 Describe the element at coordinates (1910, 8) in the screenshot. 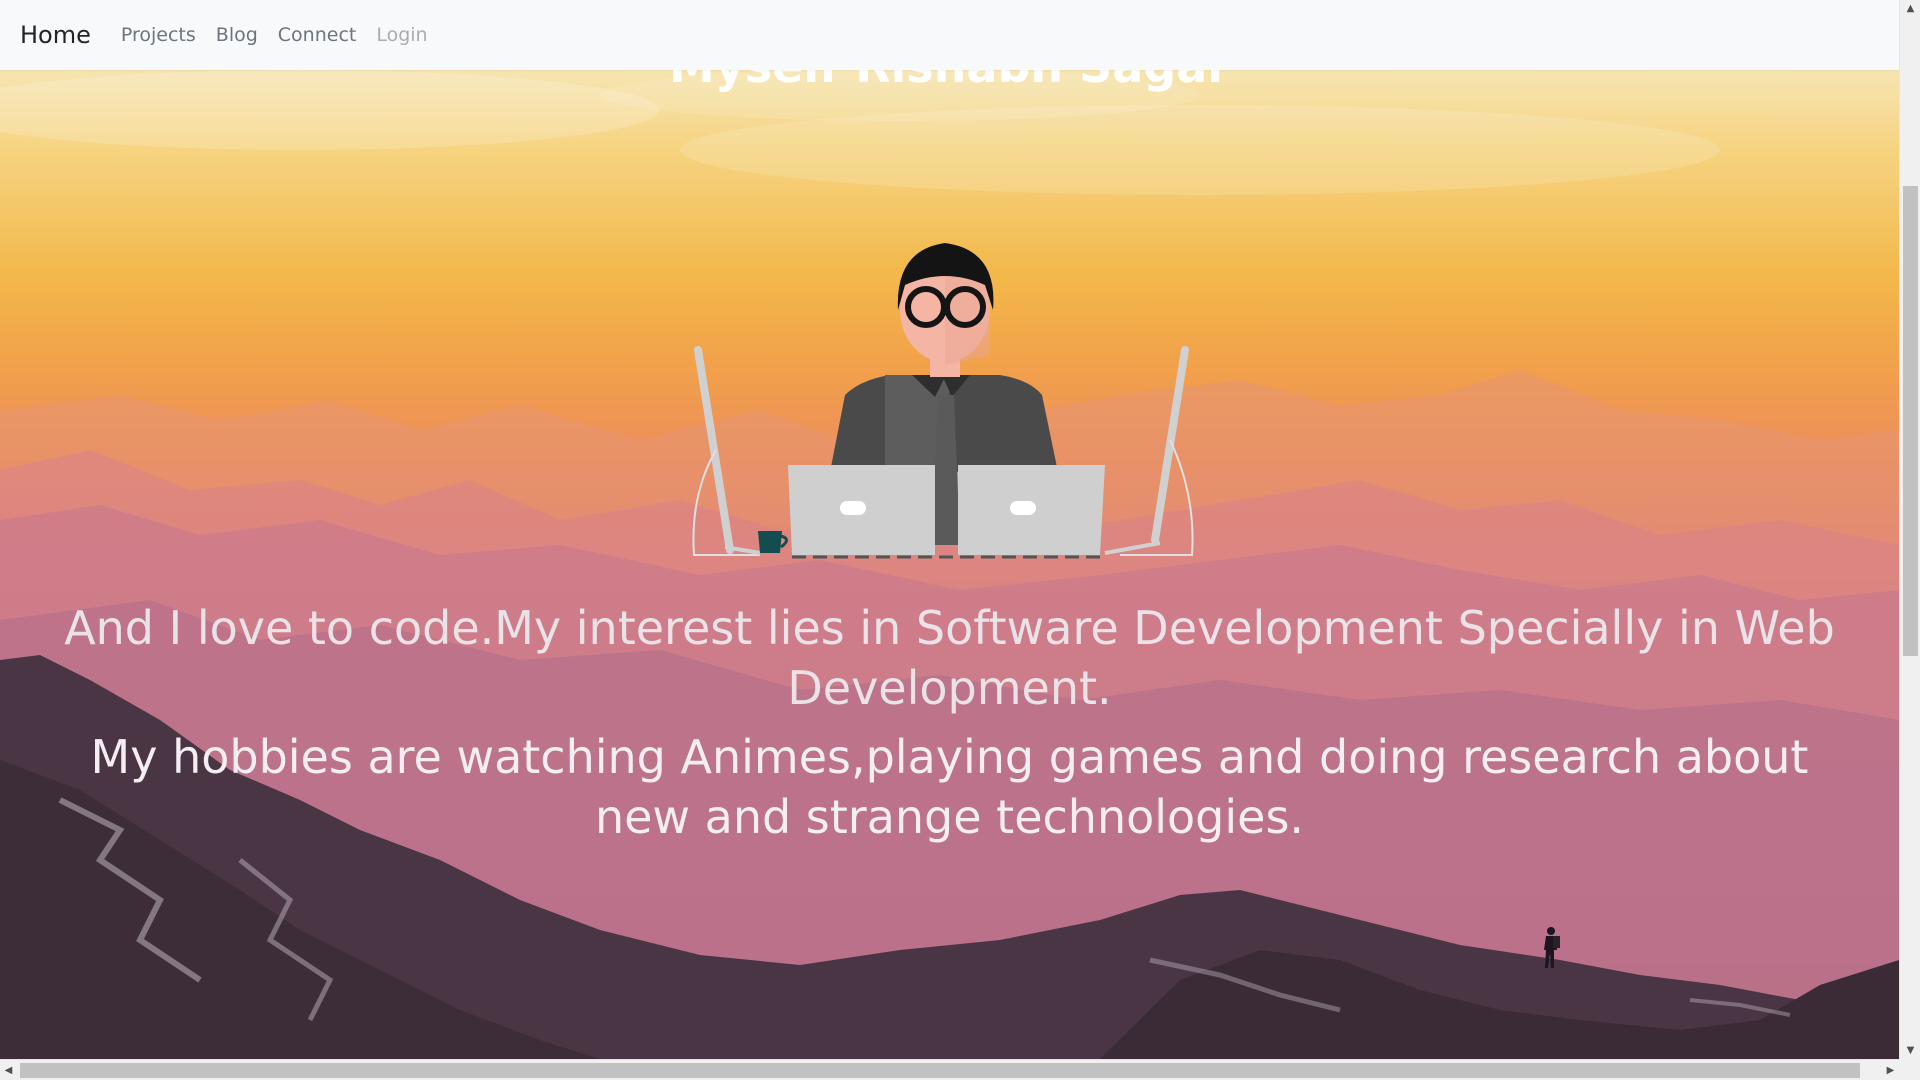

I see `arrow-up-icon: ▲` at that location.